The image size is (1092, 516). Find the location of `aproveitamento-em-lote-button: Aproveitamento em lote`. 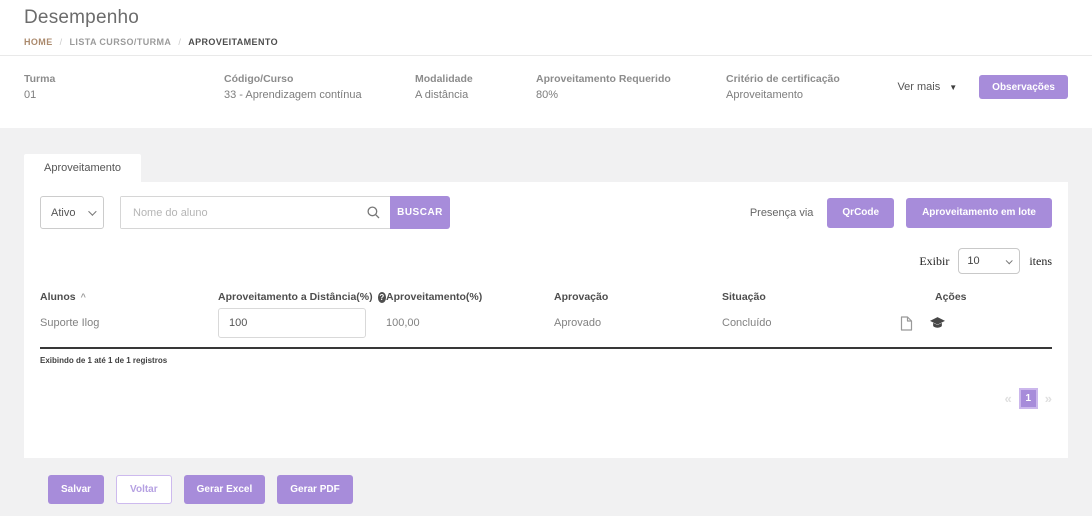

aproveitamento-em-lote-button: Aproveitamento em lote is located at coordinates (979, 212).